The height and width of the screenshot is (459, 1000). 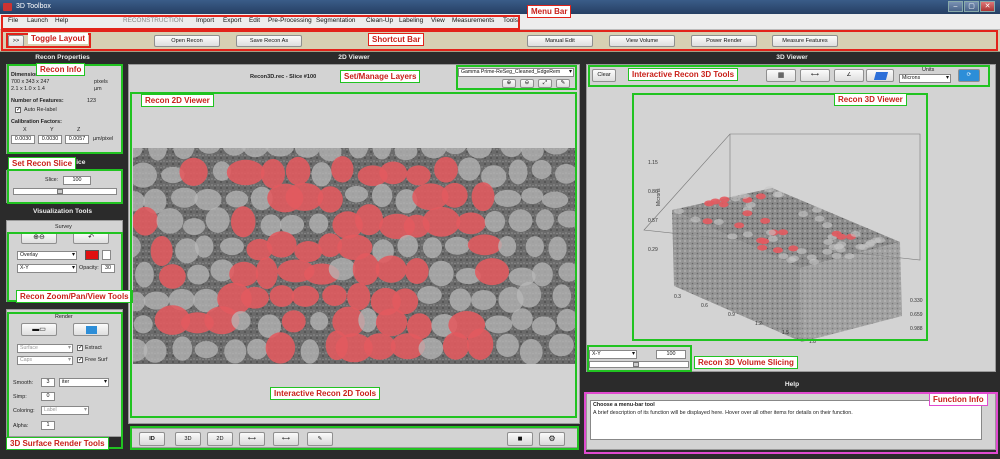 I want to click on help-header: Help, so click(x=792, y=384).